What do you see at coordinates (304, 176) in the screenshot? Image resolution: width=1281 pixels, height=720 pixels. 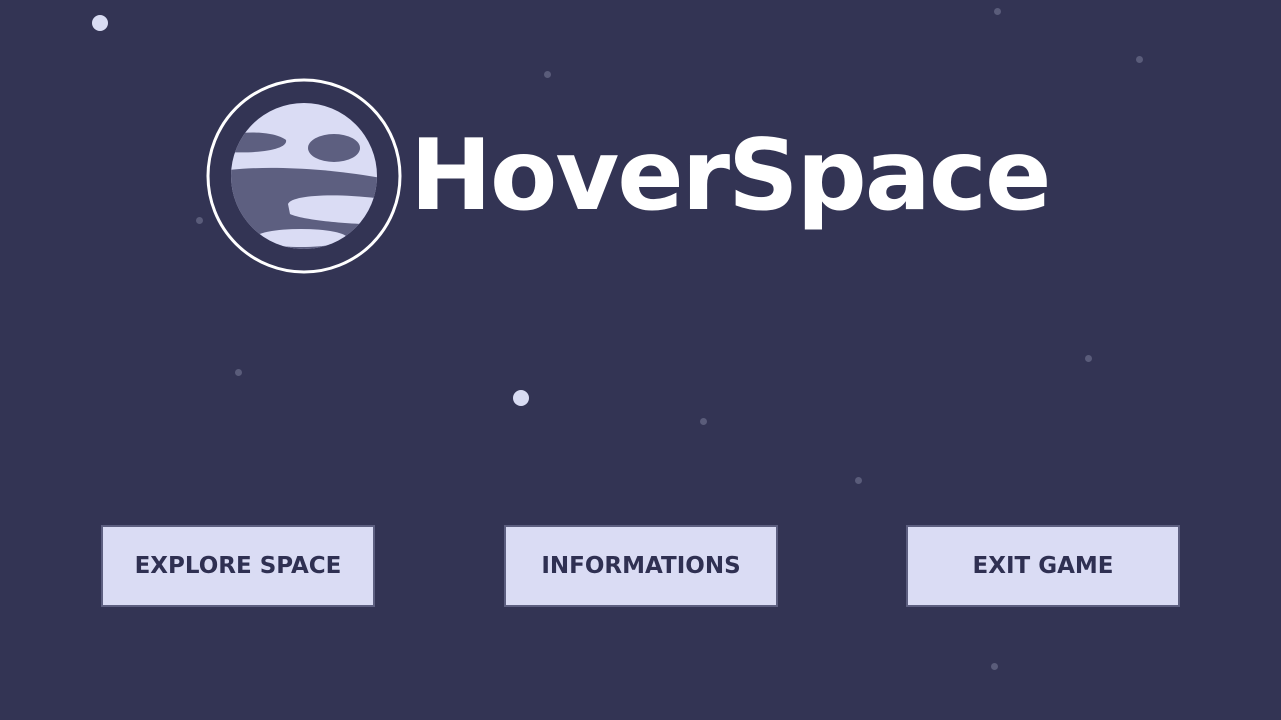 I see `planet-icon` at bounding box center [304, 176].